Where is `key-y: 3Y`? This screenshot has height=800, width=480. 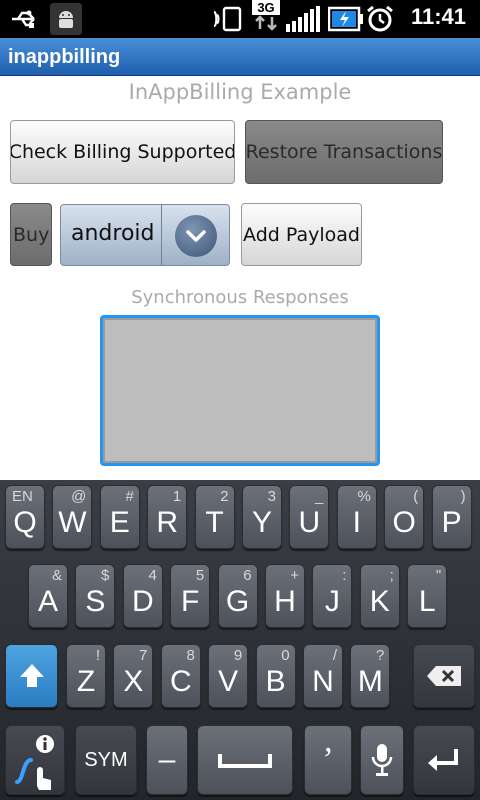
key-y: 3Y is located at coordinates (262, 517).